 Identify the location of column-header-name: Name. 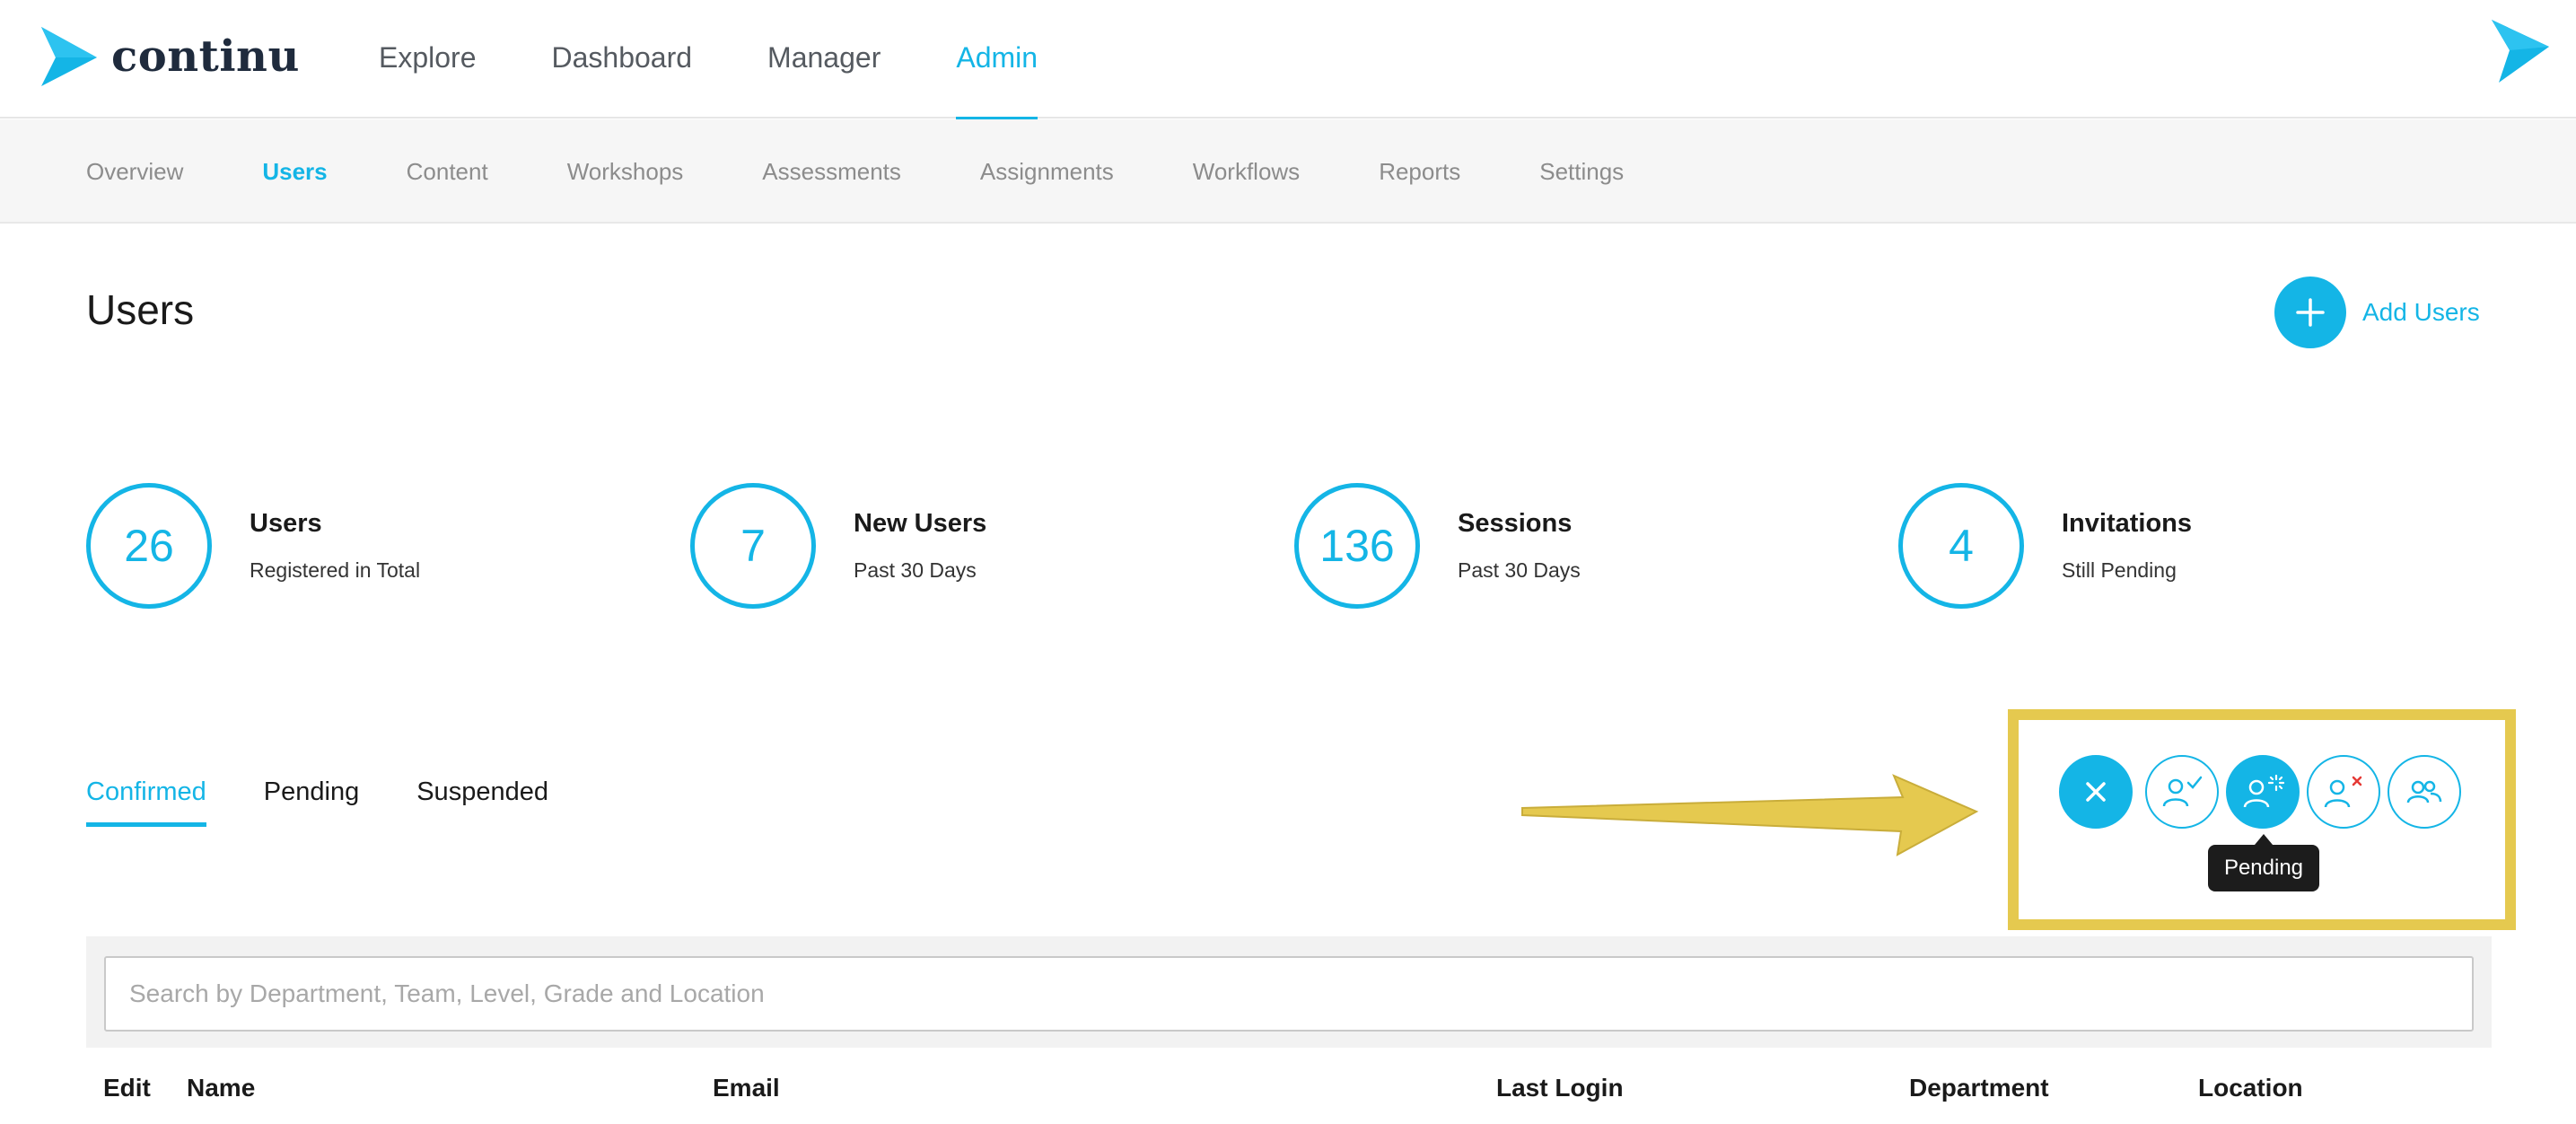
(221, 1088).